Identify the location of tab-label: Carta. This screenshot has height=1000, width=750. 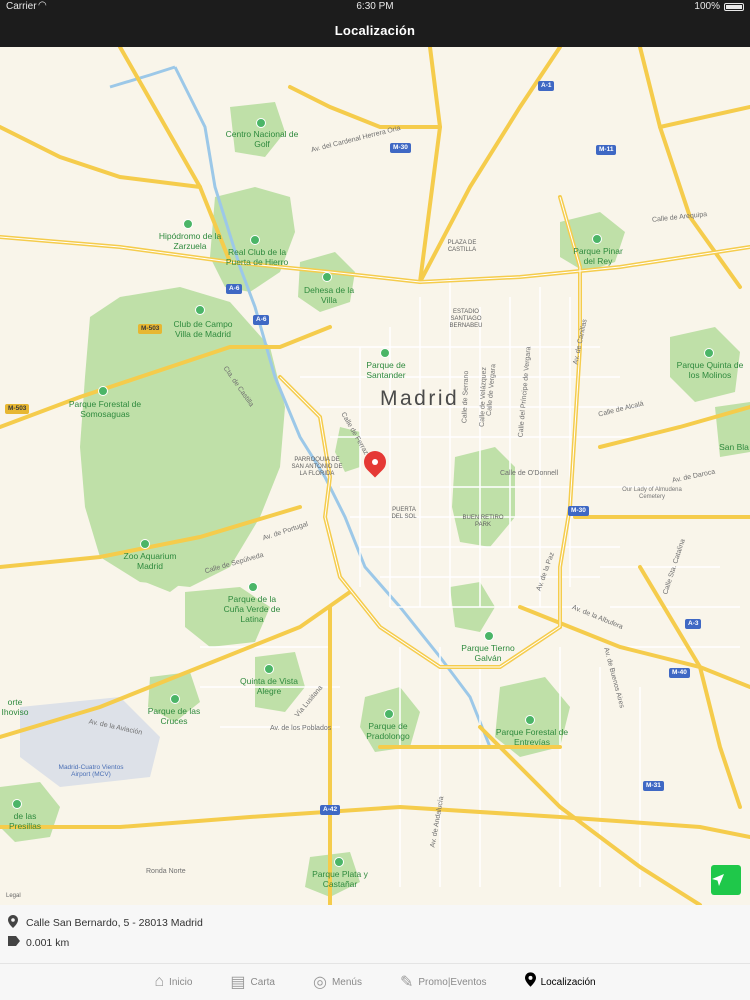
(262, 982).